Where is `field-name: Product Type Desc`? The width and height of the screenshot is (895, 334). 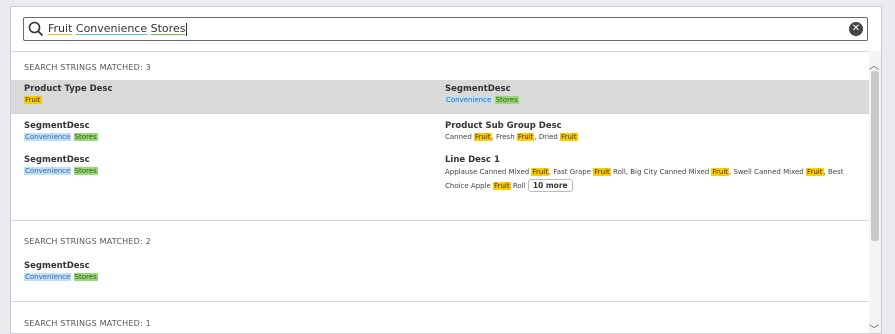
field-name: Product Type Desc is located at coordinates (68, 89).